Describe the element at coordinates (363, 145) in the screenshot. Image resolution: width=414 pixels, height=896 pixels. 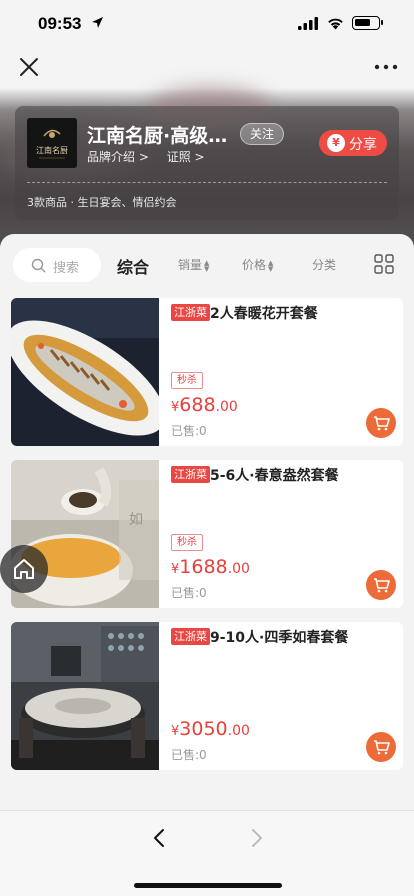
I see `share-label: 分享` at that location.